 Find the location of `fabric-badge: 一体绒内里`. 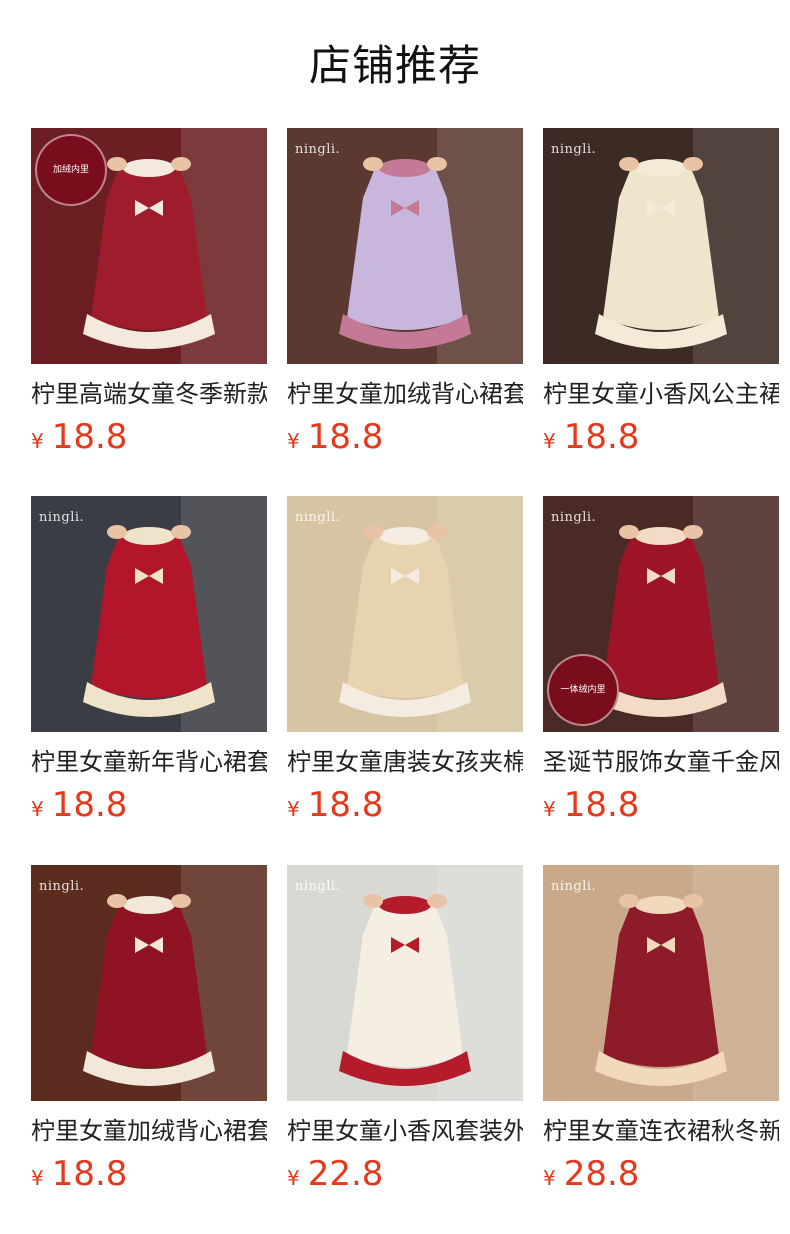

fabric-badge: 一体绒内里 is located at coordinates (583, 690).